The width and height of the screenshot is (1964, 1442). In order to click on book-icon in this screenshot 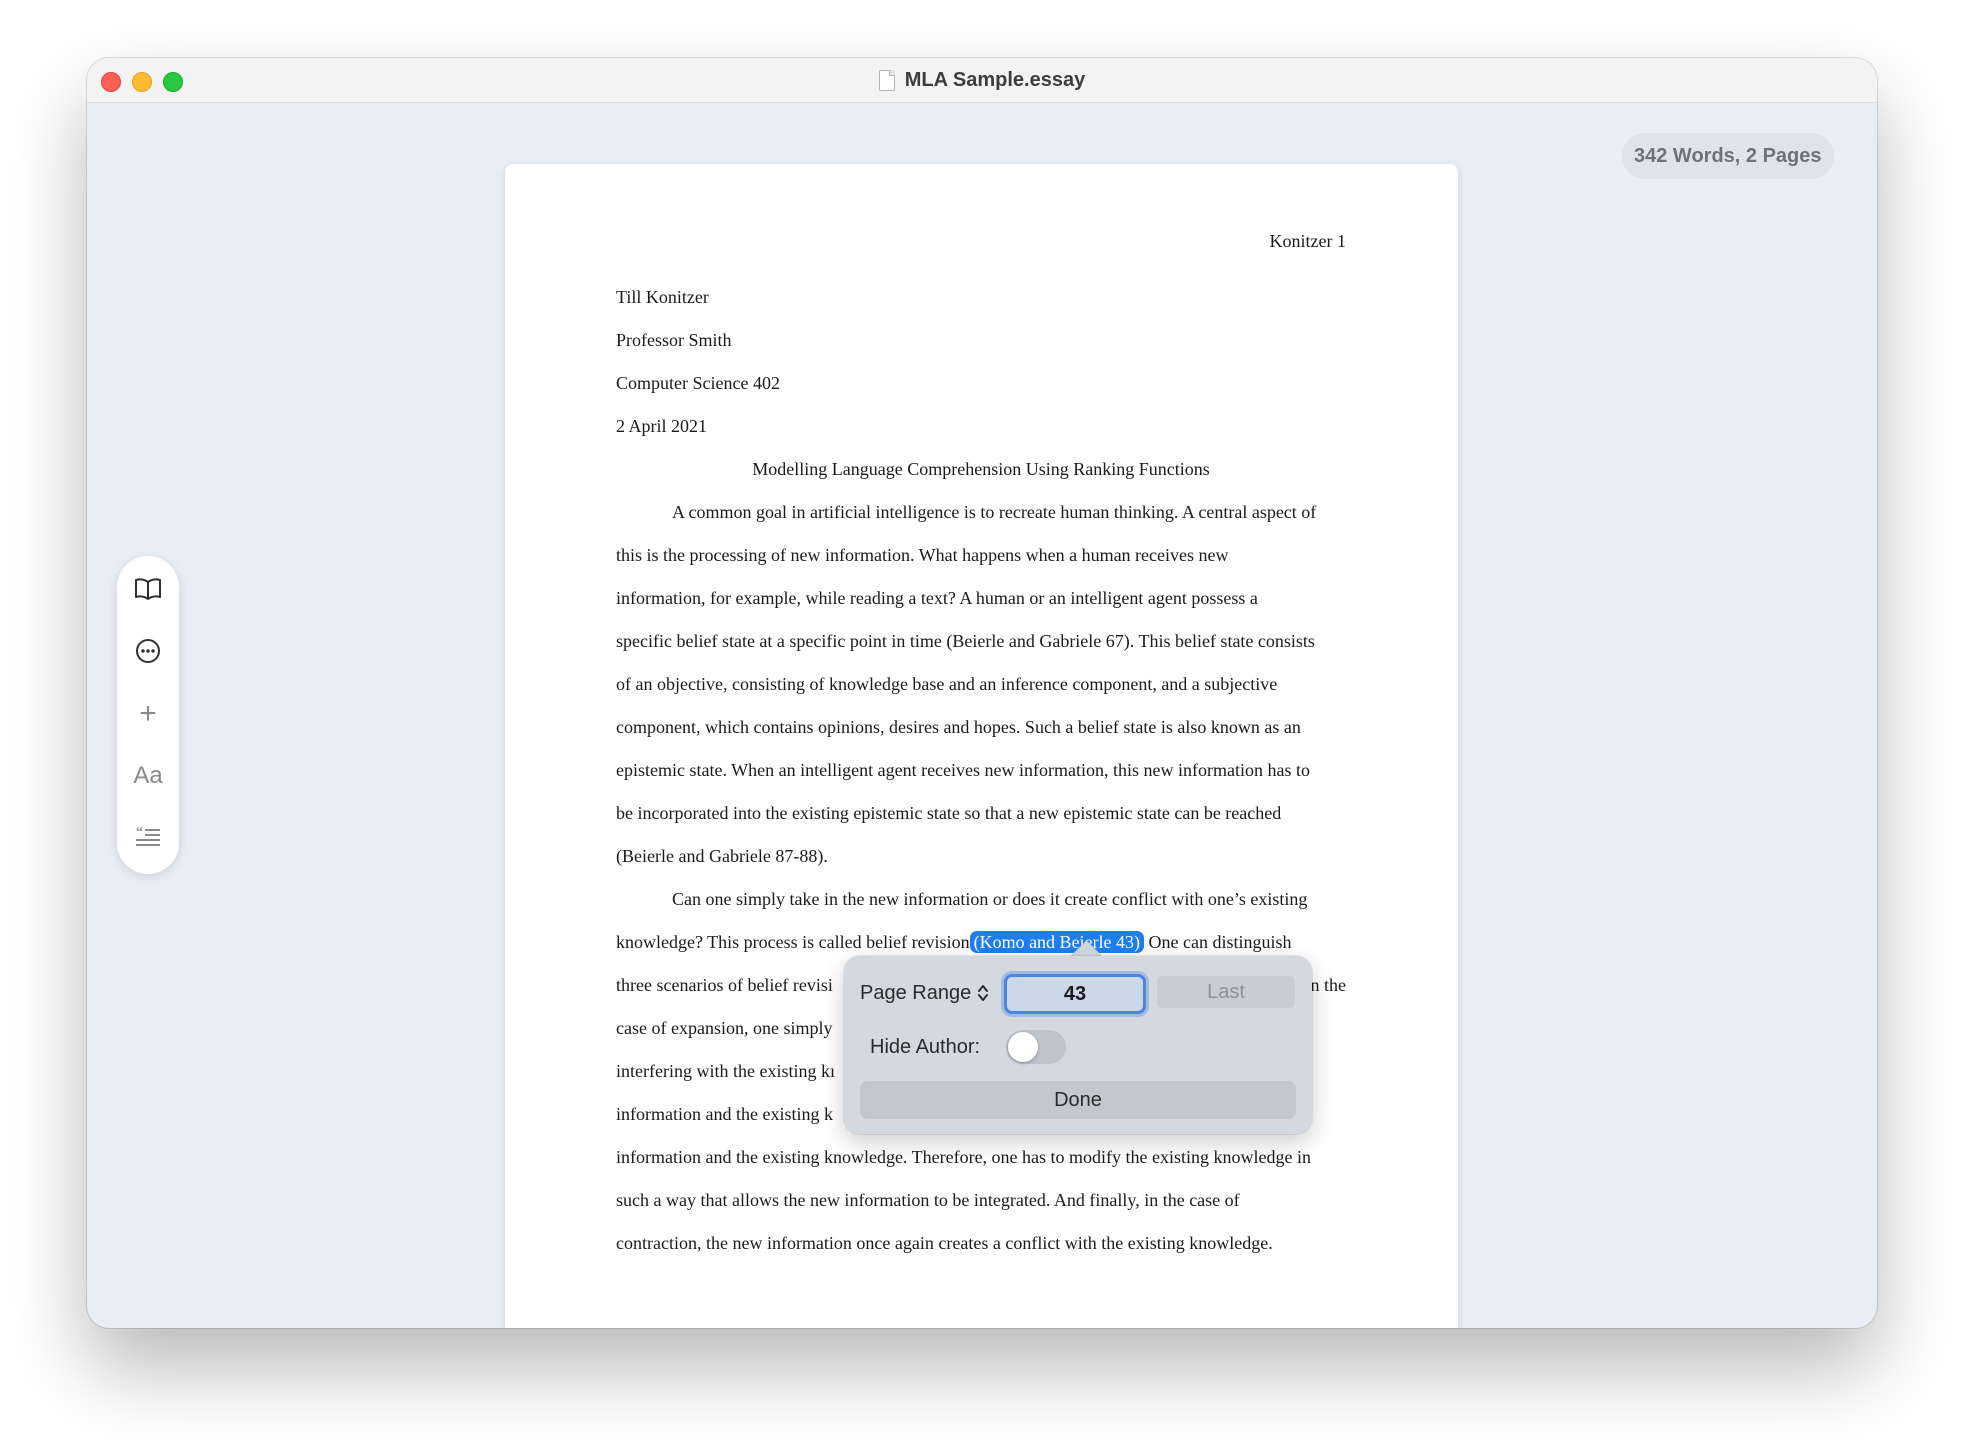, I will do `click(148, 589)`.